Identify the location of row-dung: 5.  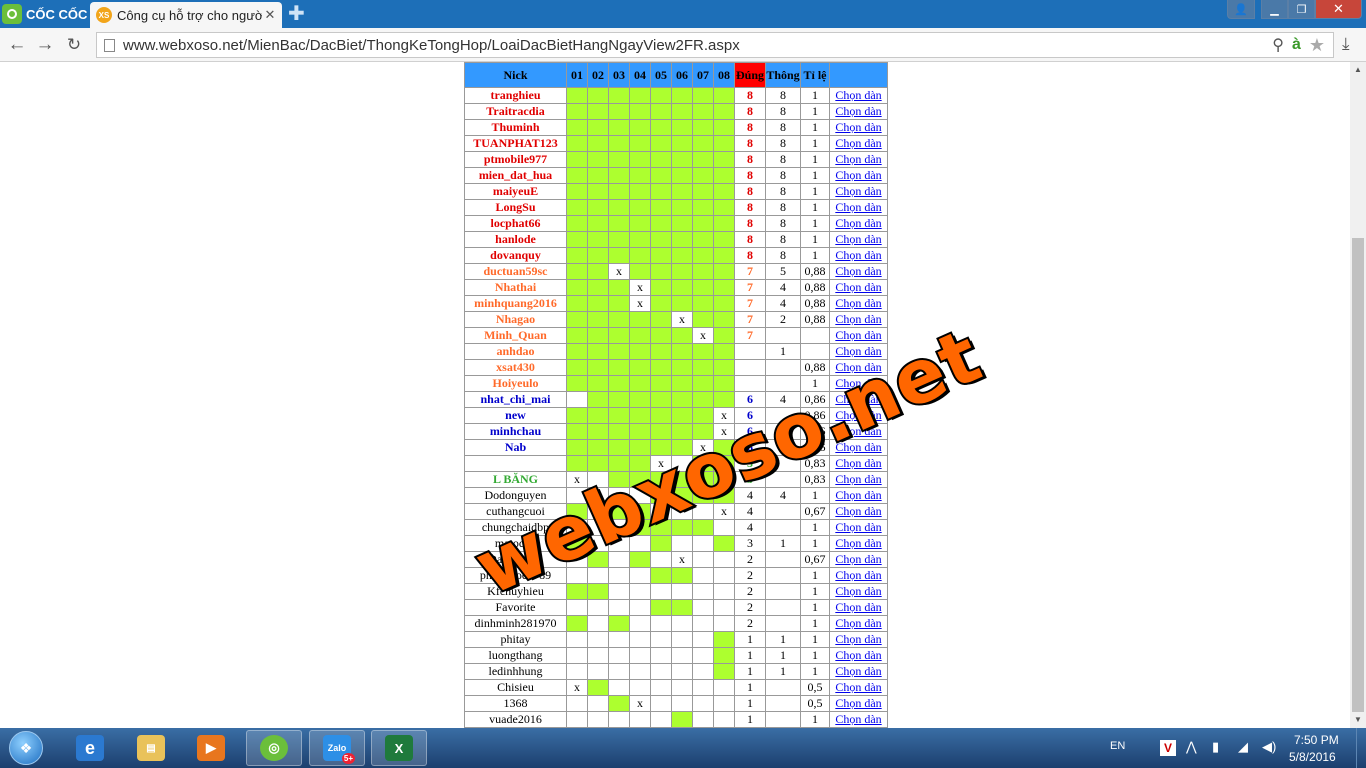
(750, 463).